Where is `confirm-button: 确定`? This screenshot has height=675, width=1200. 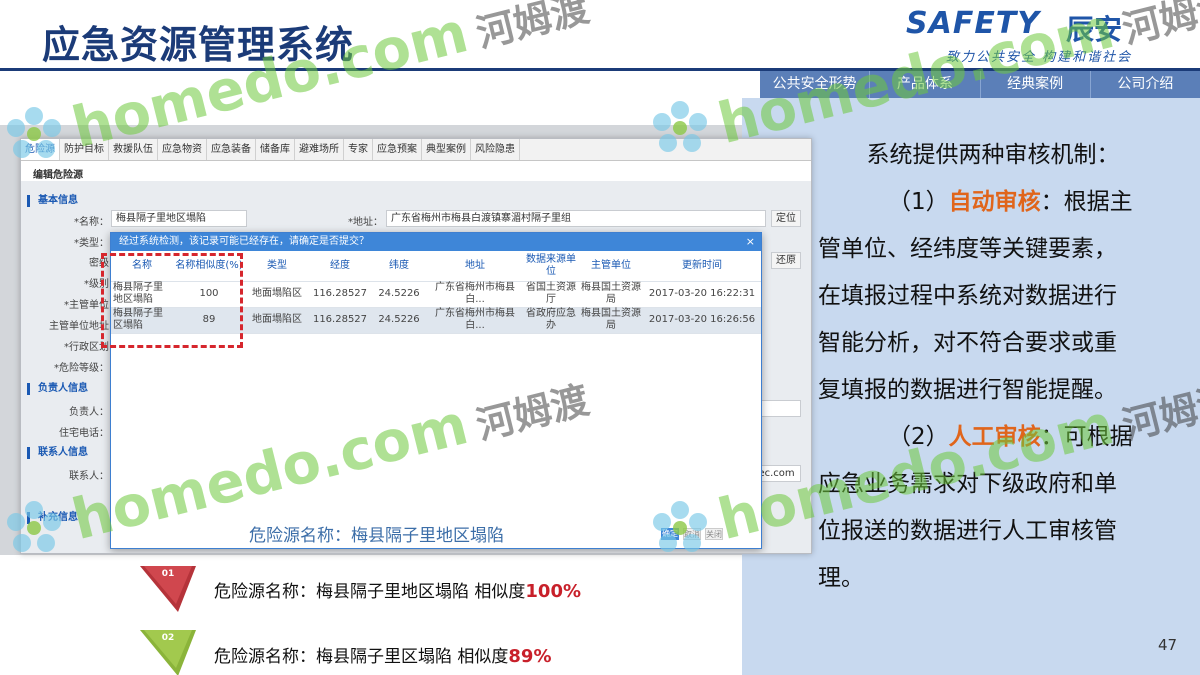 confirm-button: 确定 is located at coordinates (670, 534).